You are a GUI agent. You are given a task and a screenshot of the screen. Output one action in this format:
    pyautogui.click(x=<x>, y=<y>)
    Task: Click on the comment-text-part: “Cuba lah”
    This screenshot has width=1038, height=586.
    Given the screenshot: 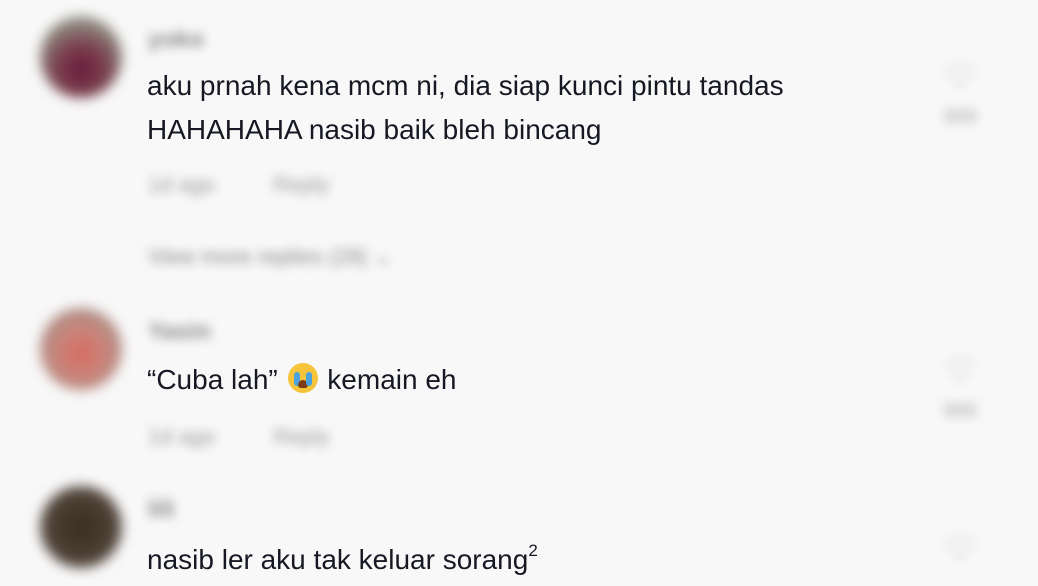 What is the action you would take?
    pyautogui.click(x=212, y=379)
    